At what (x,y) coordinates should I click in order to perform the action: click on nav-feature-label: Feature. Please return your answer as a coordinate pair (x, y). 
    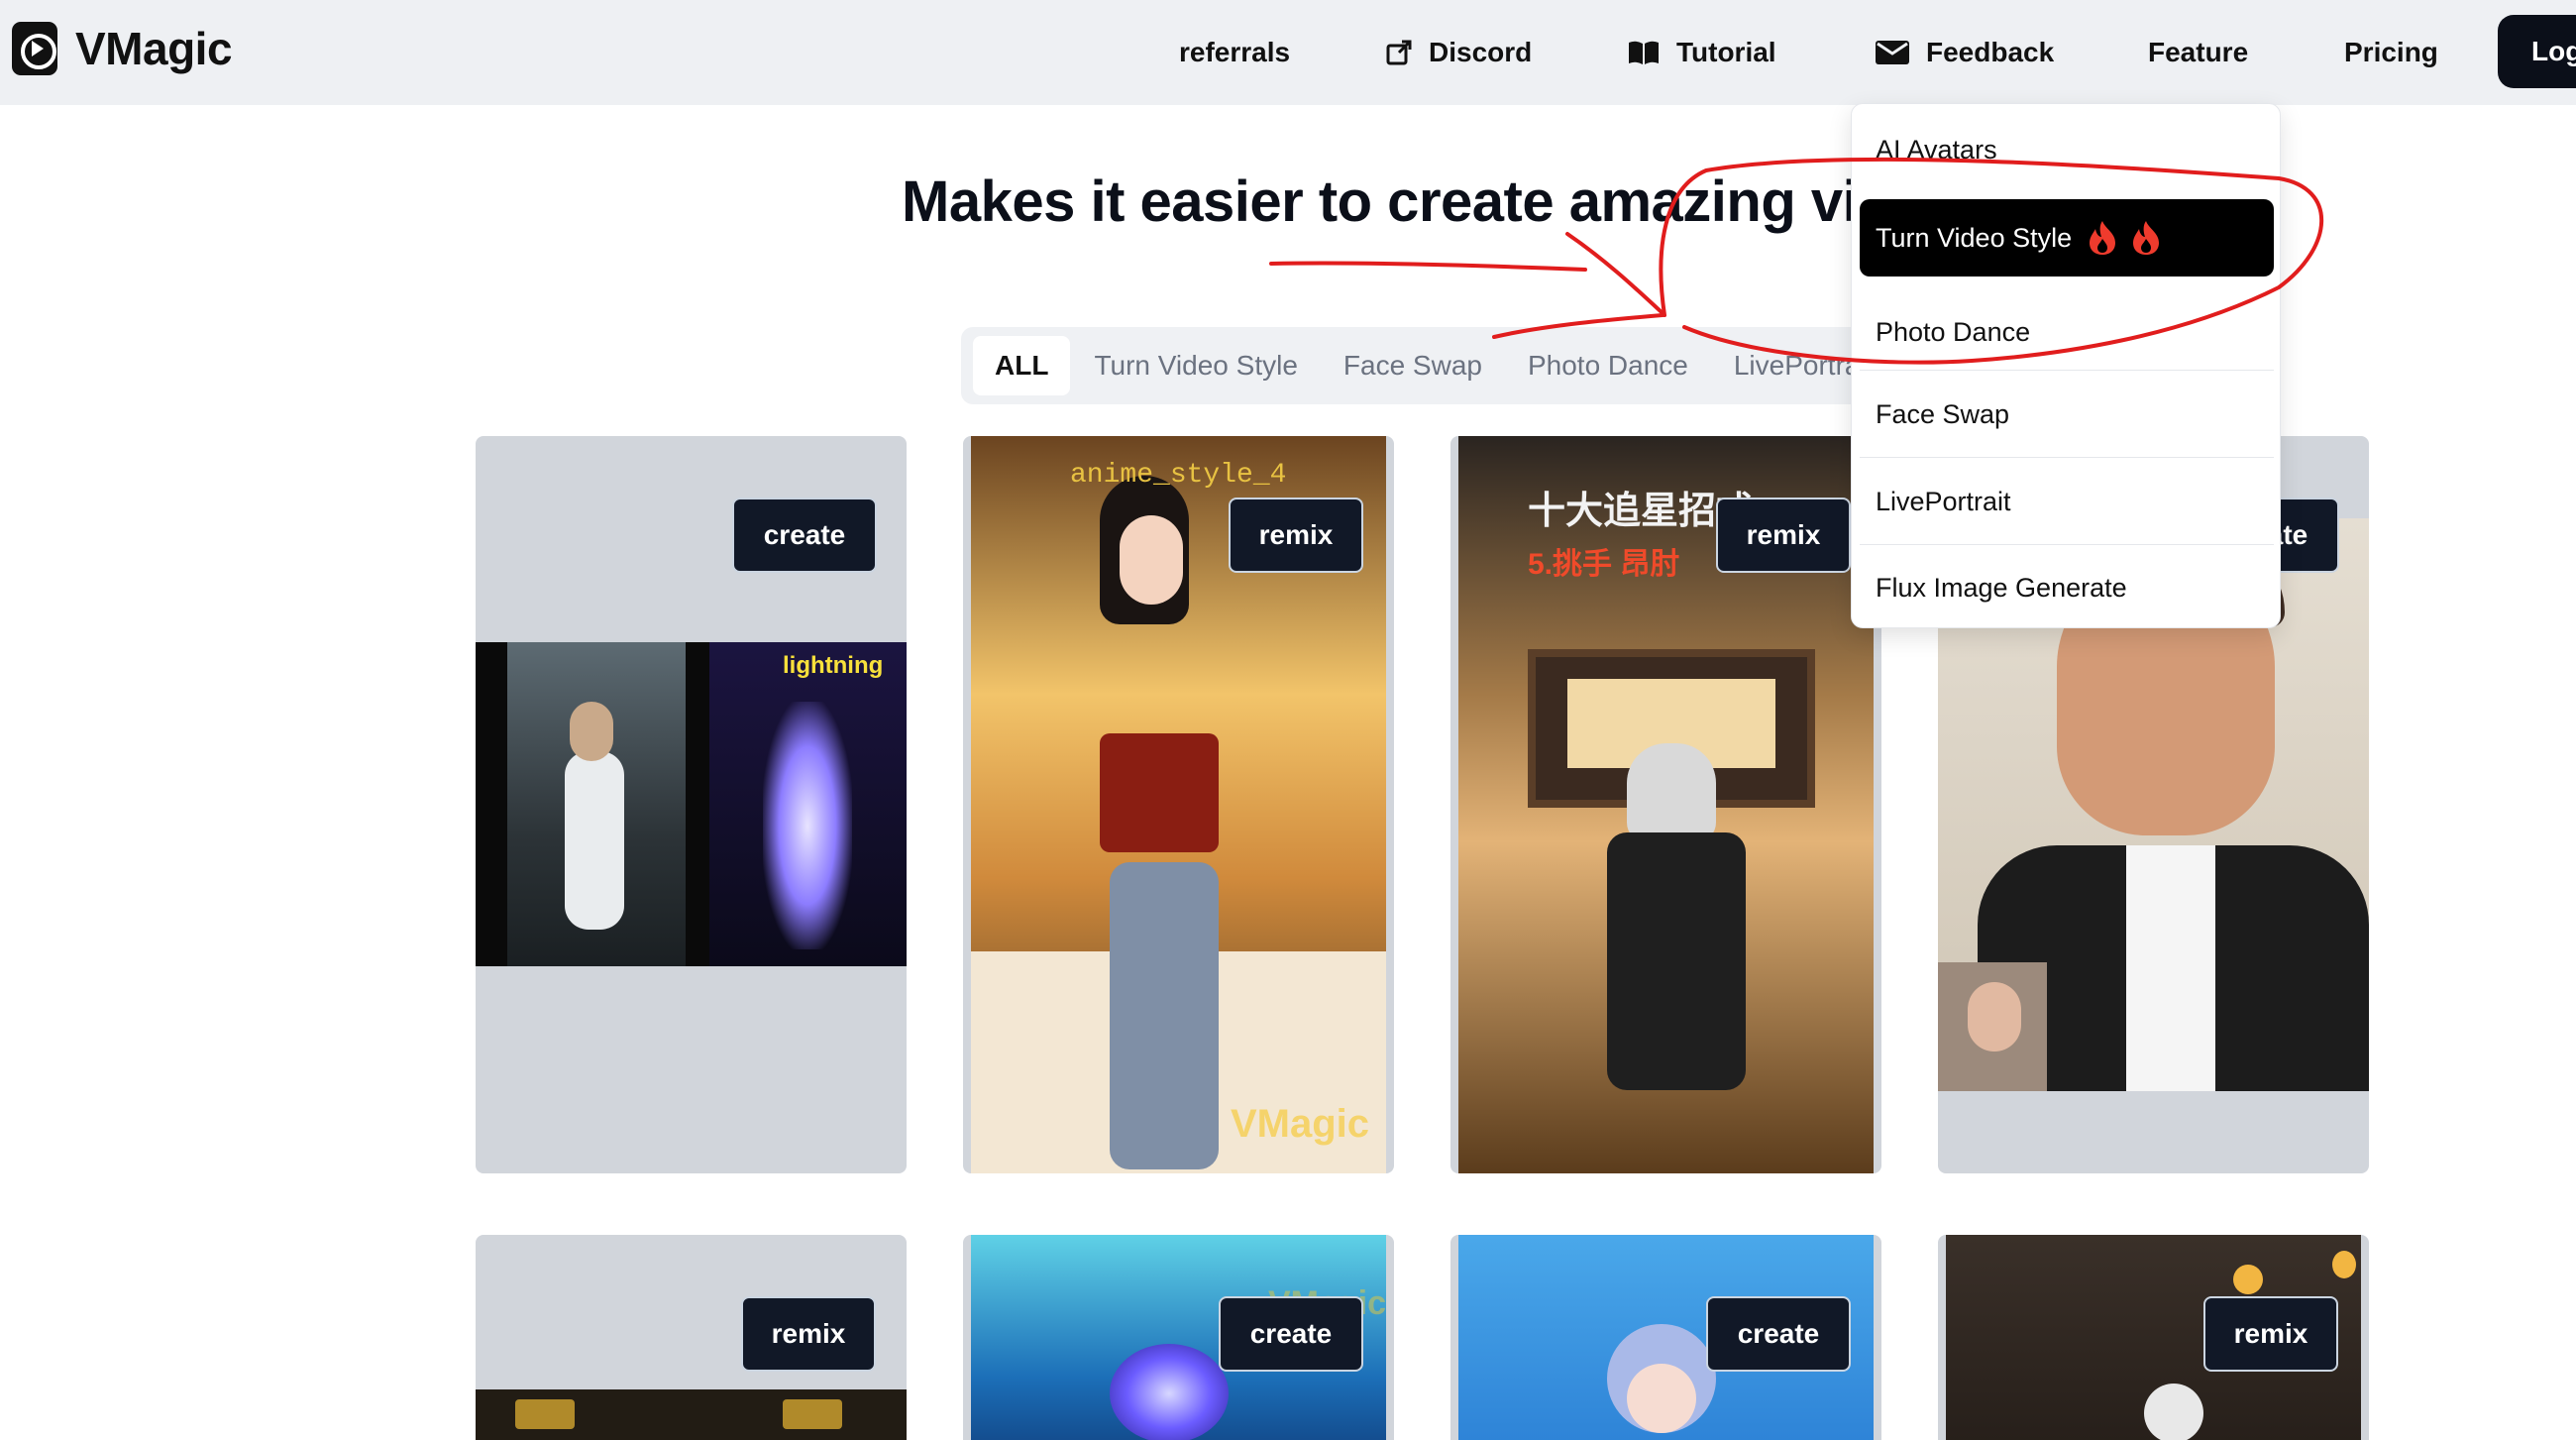
    Looking at the image, I should click on (2198, 52).